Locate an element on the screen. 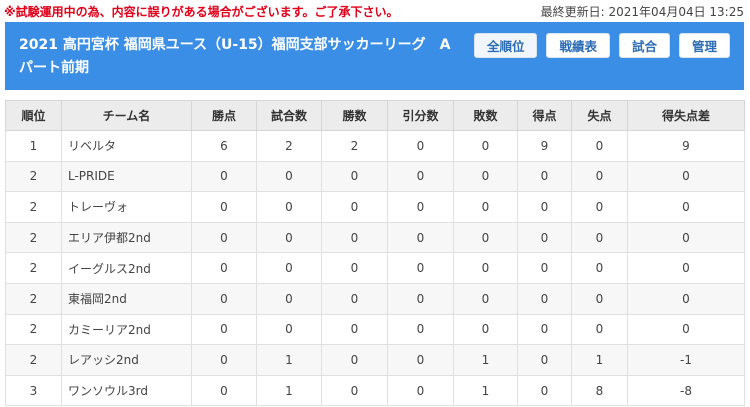 The image size is (750, 407). cell-team-name: リベルタ is located at coordinates (126, 146).